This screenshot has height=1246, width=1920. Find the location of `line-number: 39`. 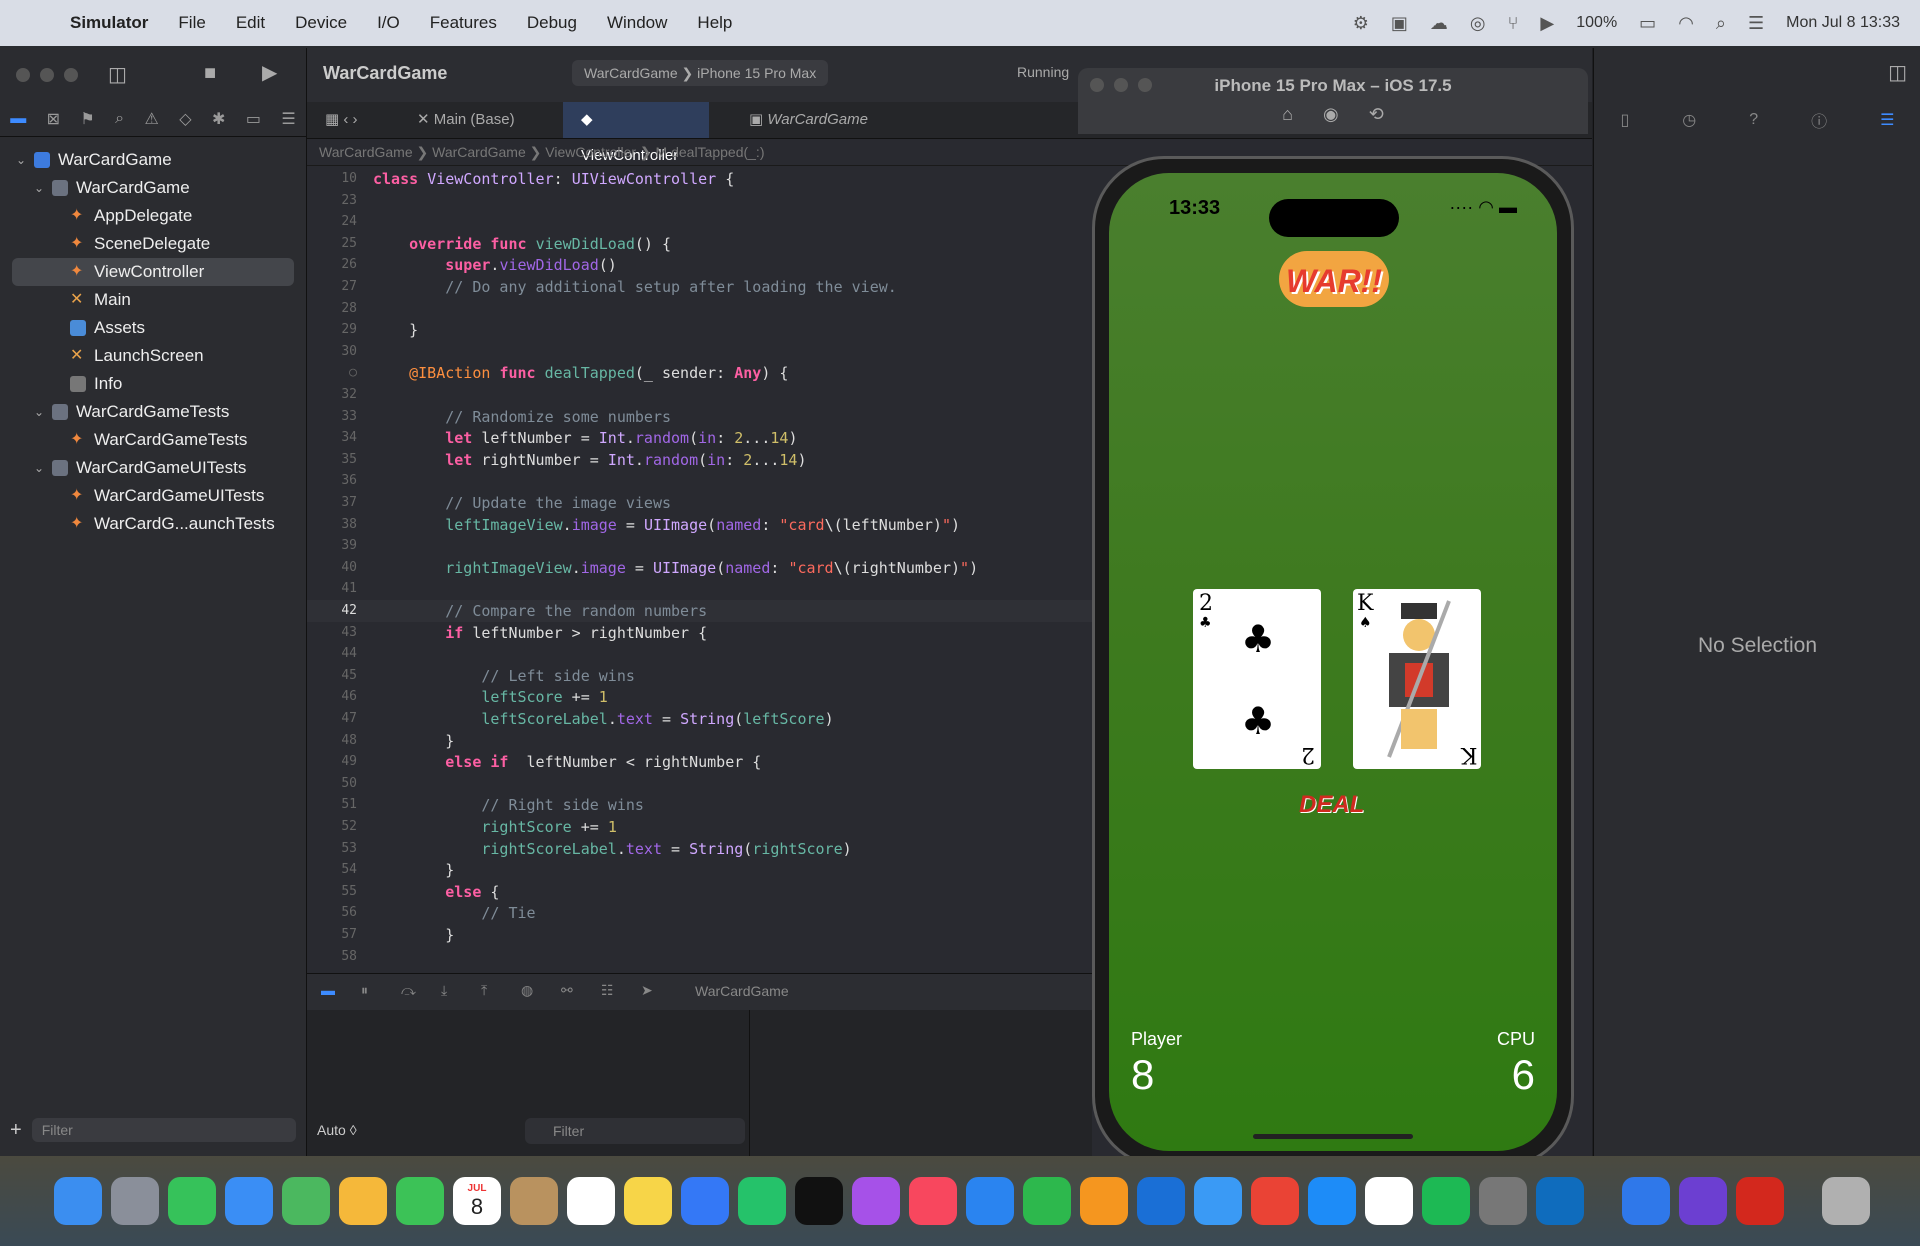

line-number: 39 is located at coordinates (332, 545).